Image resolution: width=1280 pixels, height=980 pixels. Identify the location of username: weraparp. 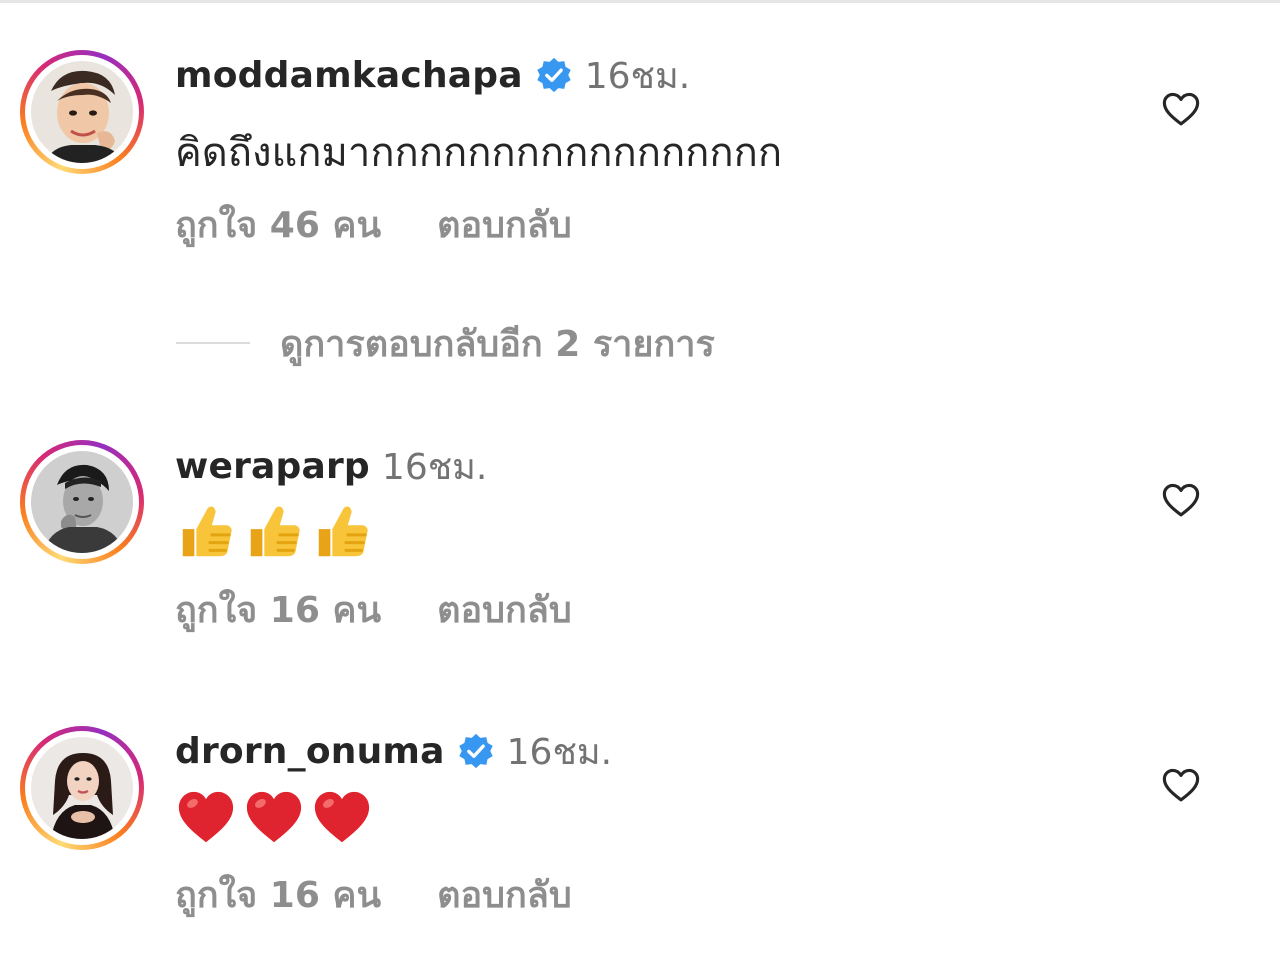
(272, 466).